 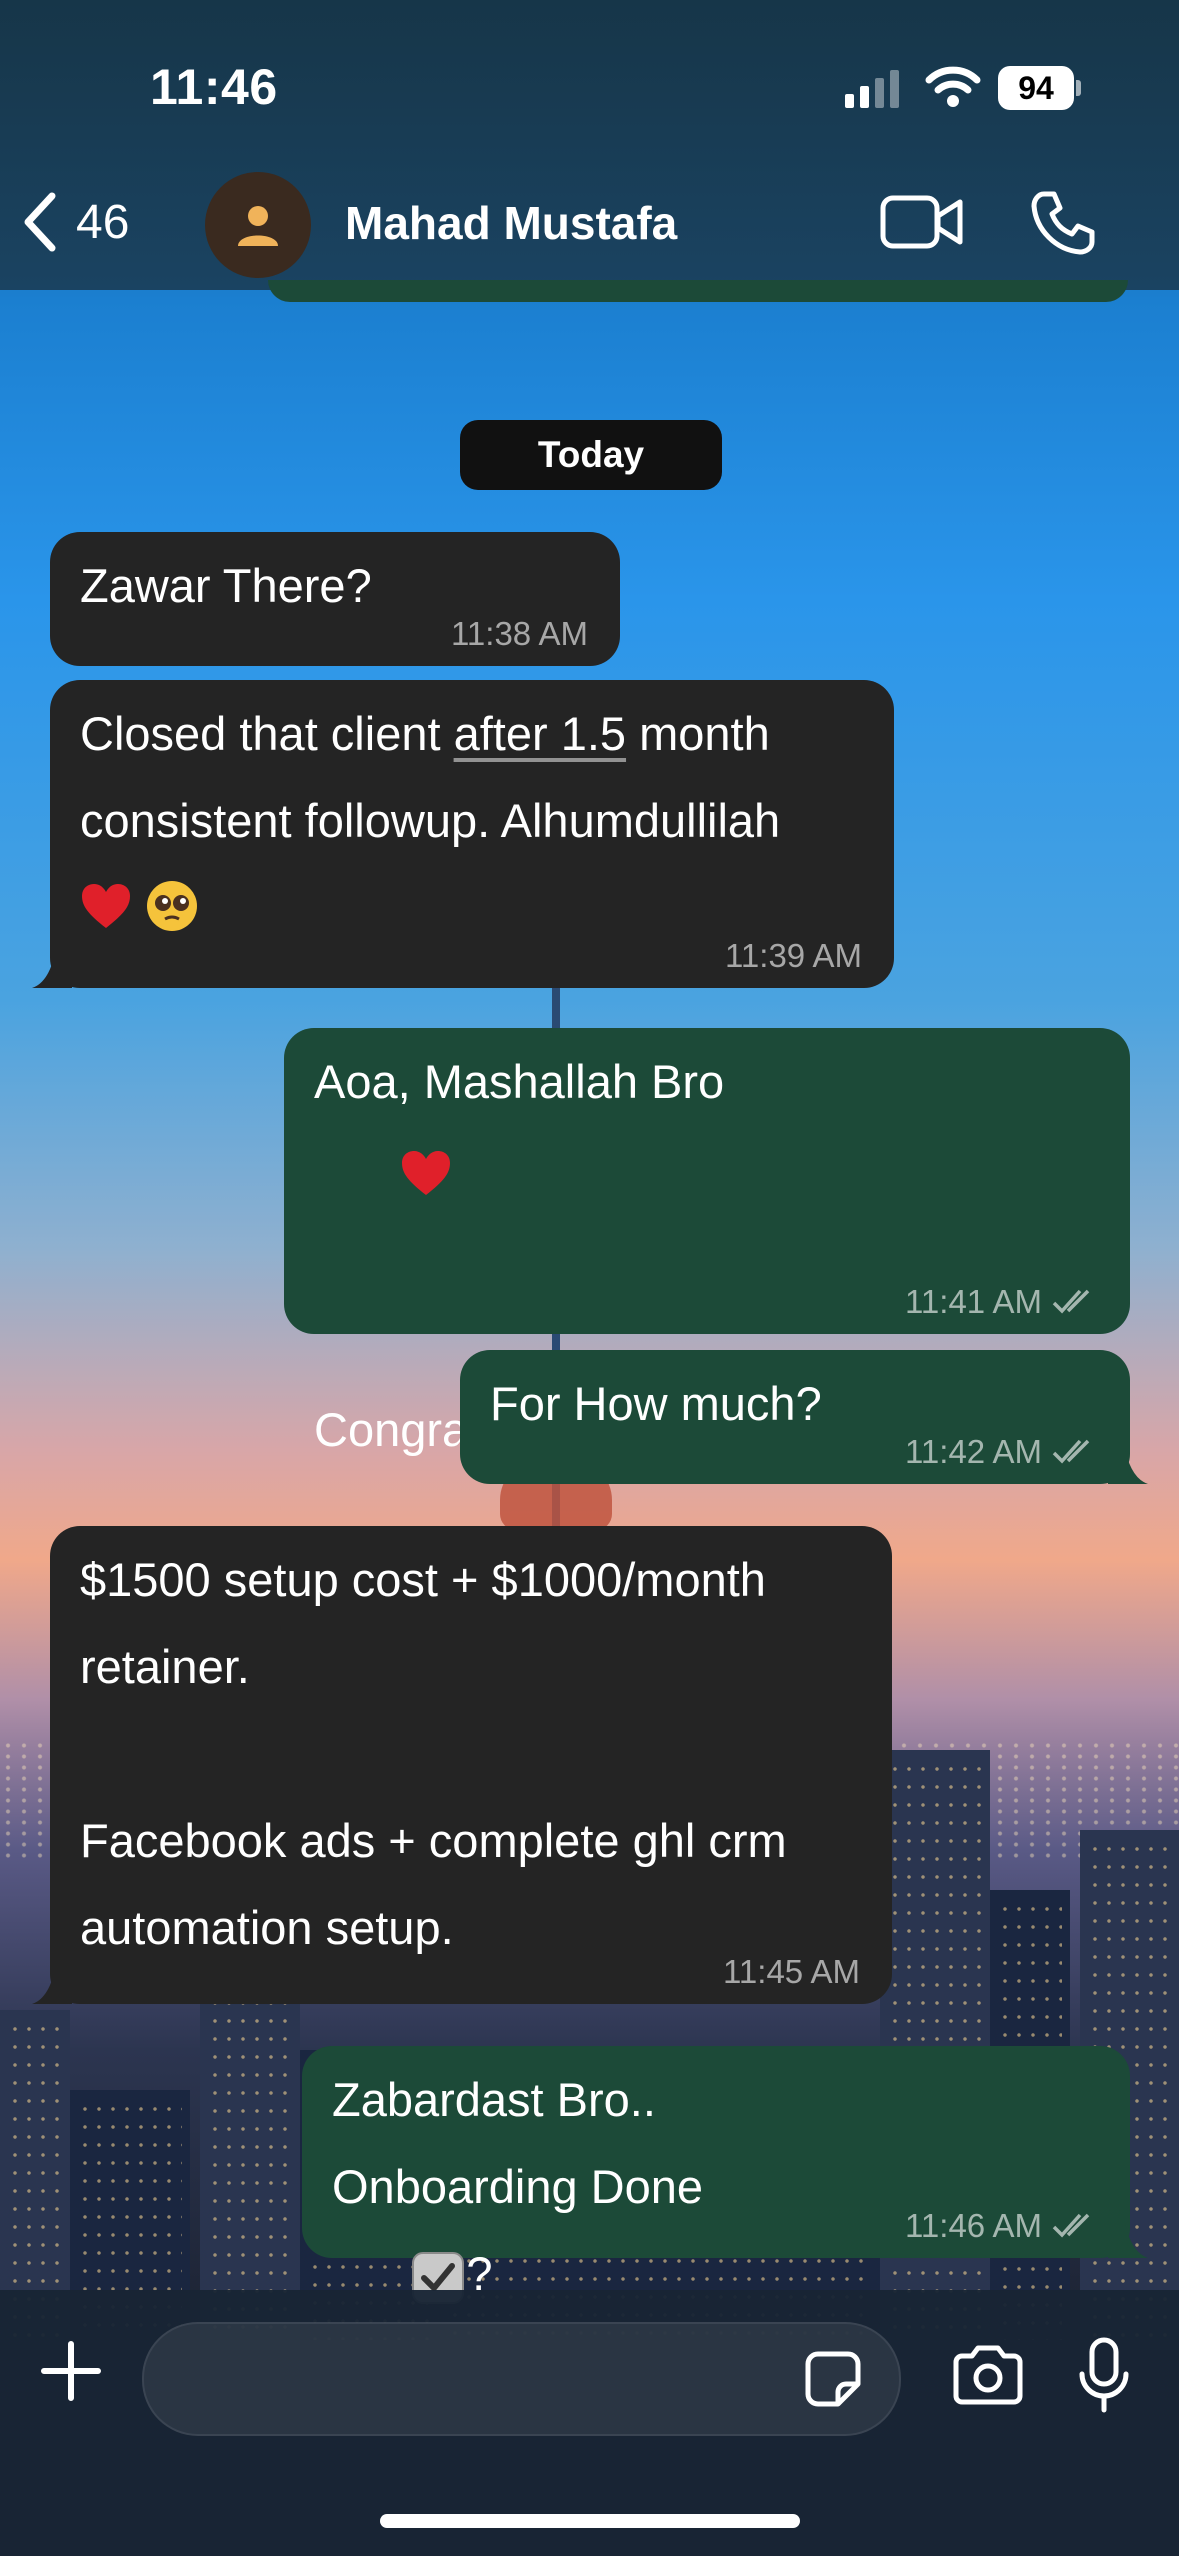 I want to click on message-text: Aoa, Mashallah Bro, so click(x=707, y=1168).